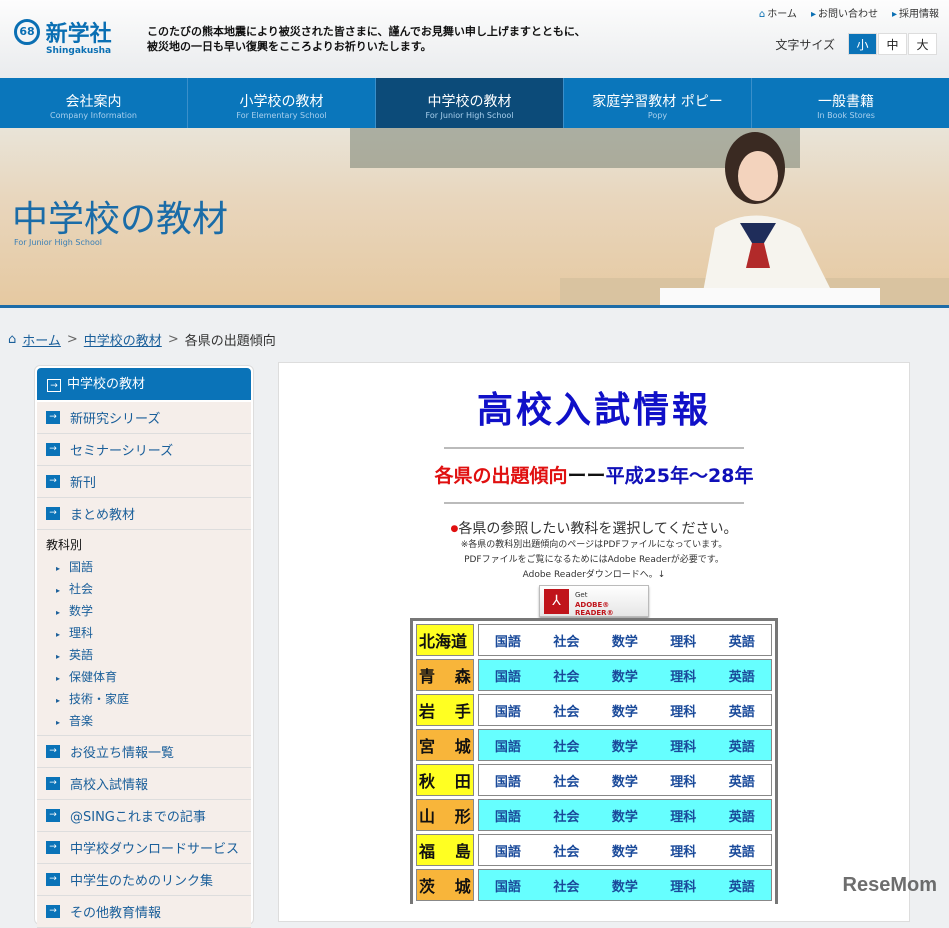 This screenshot has height=928, width=949. What do you see at coordinates (144, 912) in the screenshot?
I see `sidebar-item: → その他教育情報` at bounding box center [144, 912].